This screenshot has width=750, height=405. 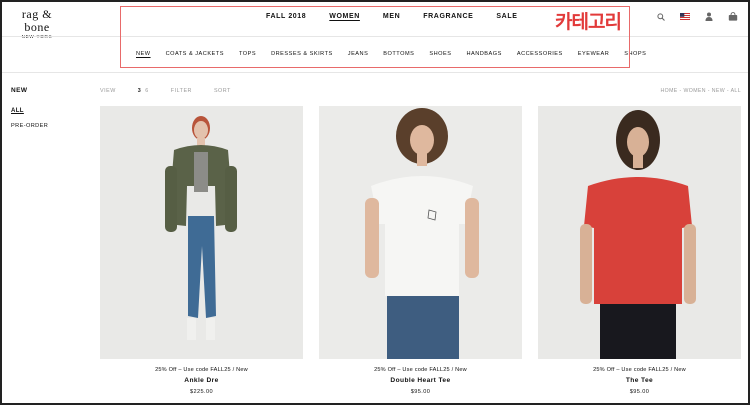 I want to click on listing-toolbar: VIEW 3 6 FILTER SORT, so click(x=165, y=91).